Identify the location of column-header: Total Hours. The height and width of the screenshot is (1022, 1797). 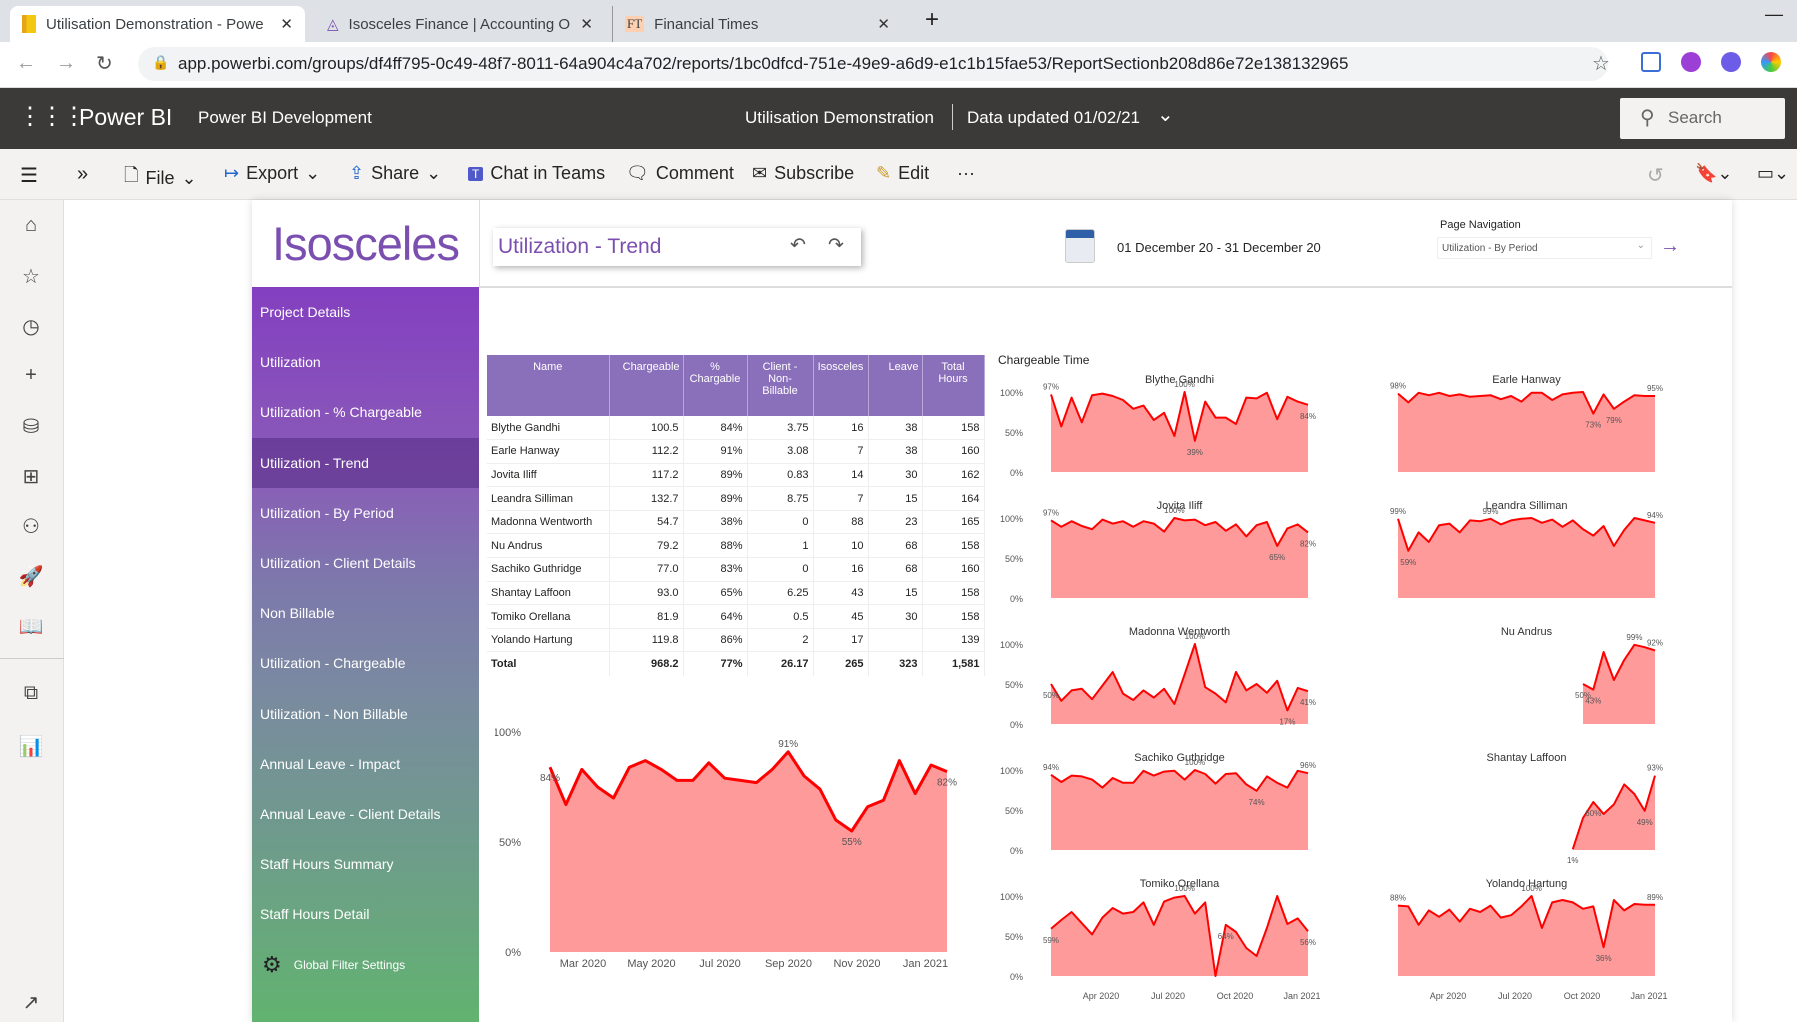
(953, 385).